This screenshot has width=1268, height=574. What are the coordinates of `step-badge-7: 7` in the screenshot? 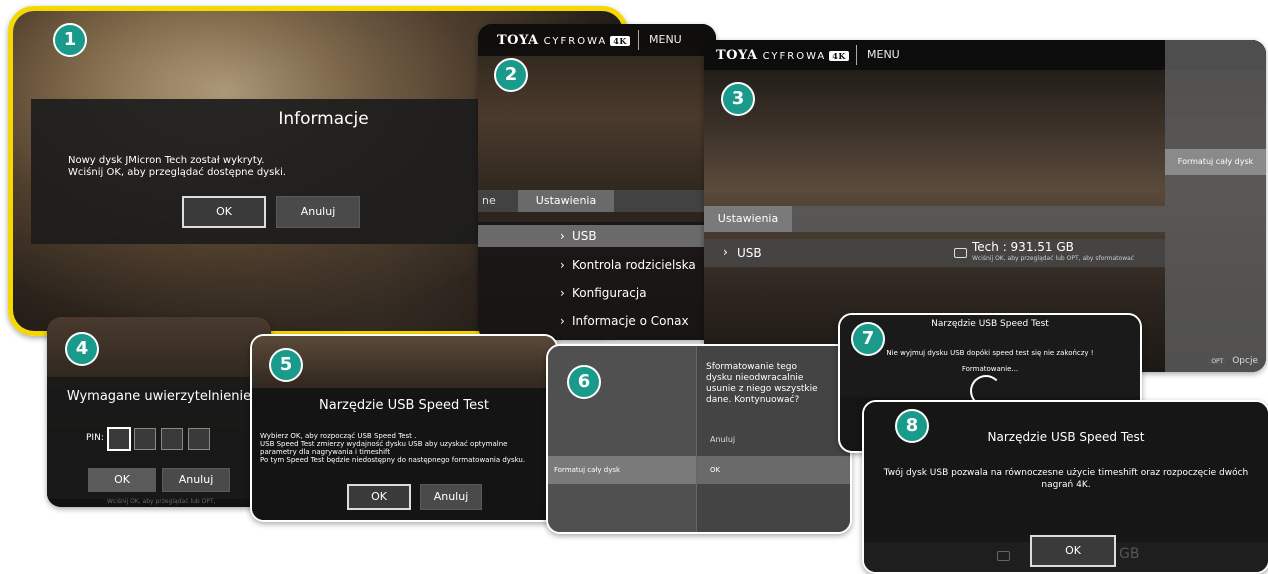 It's located at (868, 339).